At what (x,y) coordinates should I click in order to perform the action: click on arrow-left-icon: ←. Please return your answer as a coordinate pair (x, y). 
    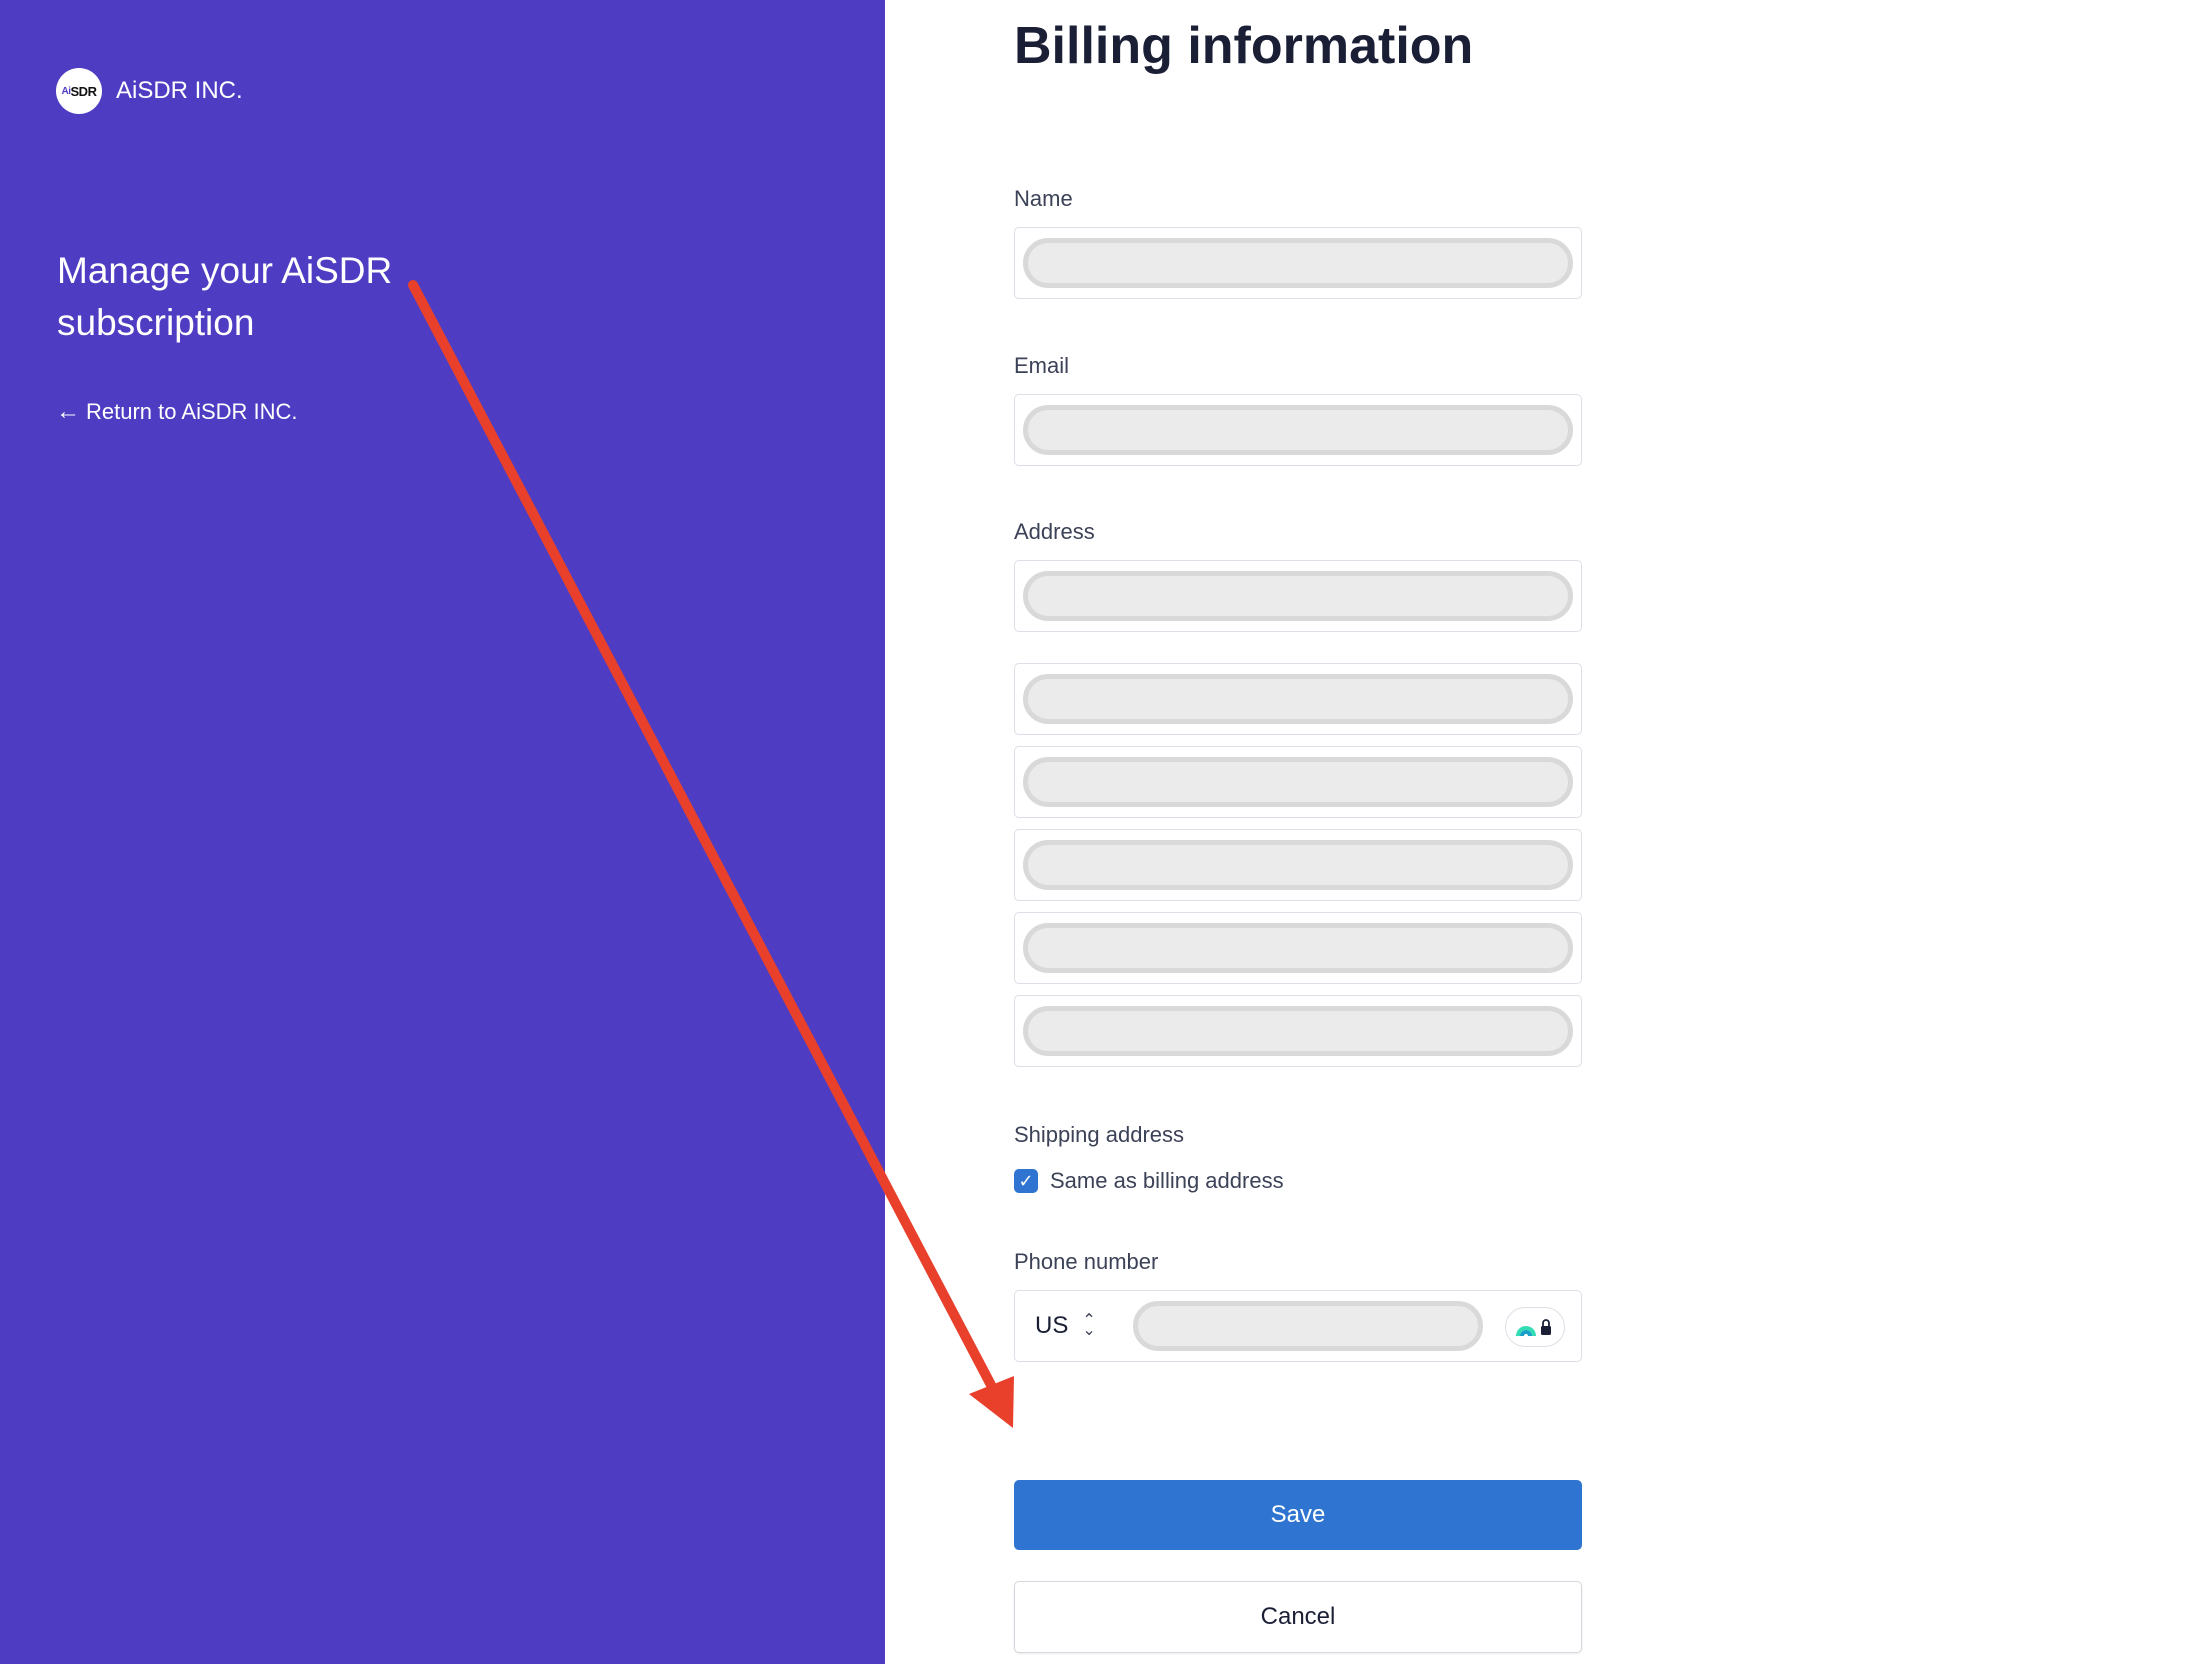
    Looking at the image, I should click on (68, 411).